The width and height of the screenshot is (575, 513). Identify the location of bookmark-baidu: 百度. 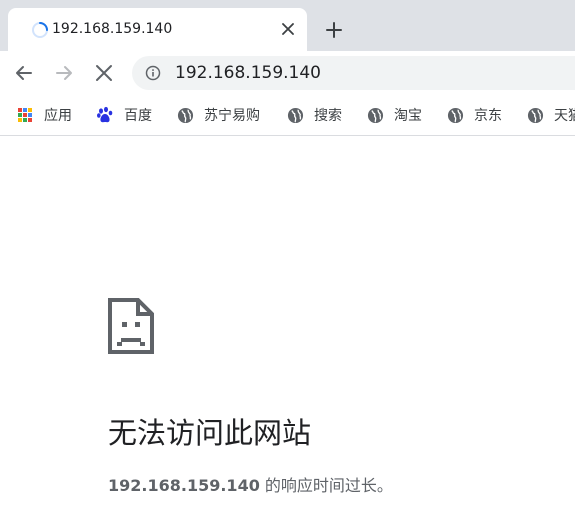
(124, 115).